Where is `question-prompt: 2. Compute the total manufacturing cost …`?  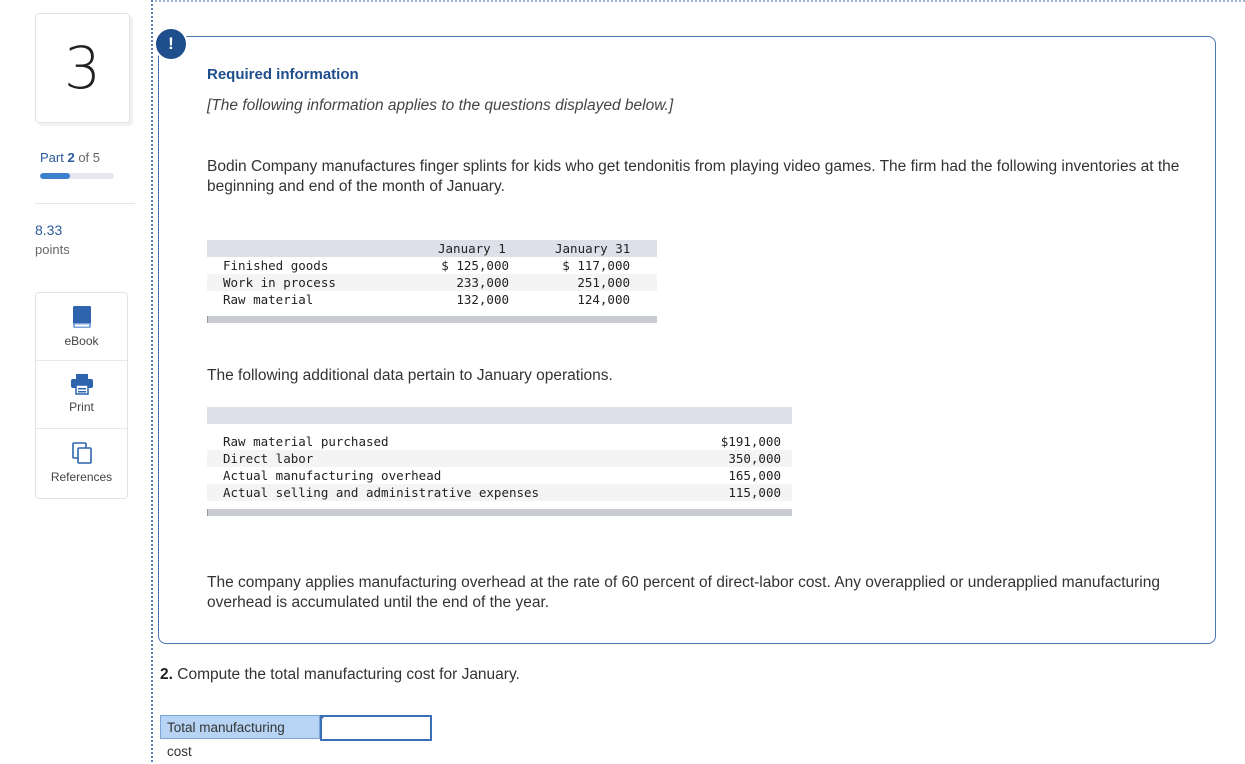
question-prompt: 2. Compute the total manufacturing cost … is located at coordinates (340, 675).